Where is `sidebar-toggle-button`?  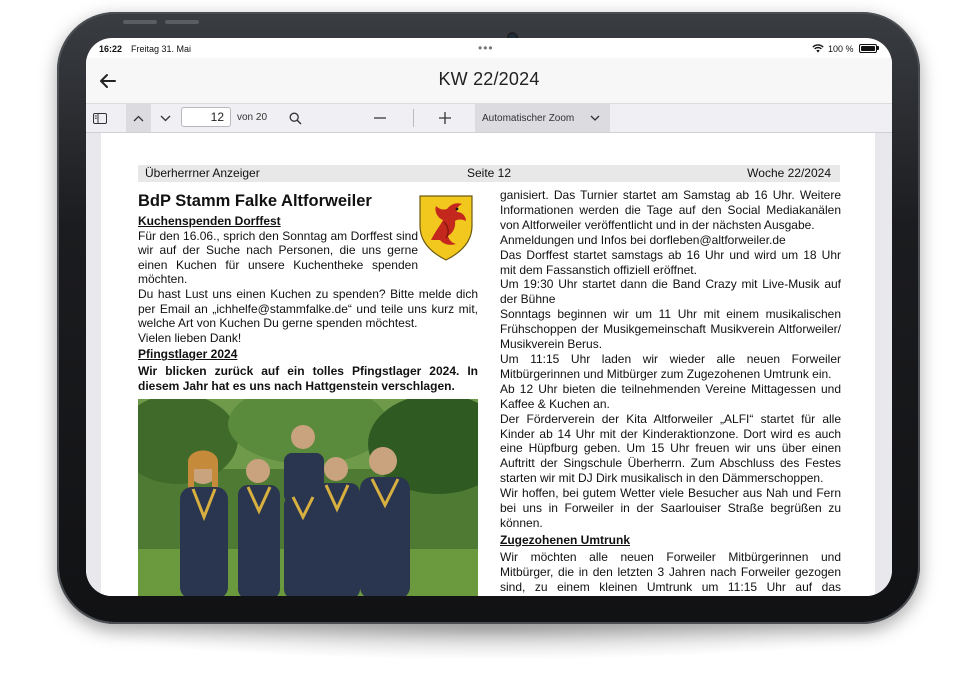 sidebar-toggle-button is located at coordinates (100, 118).